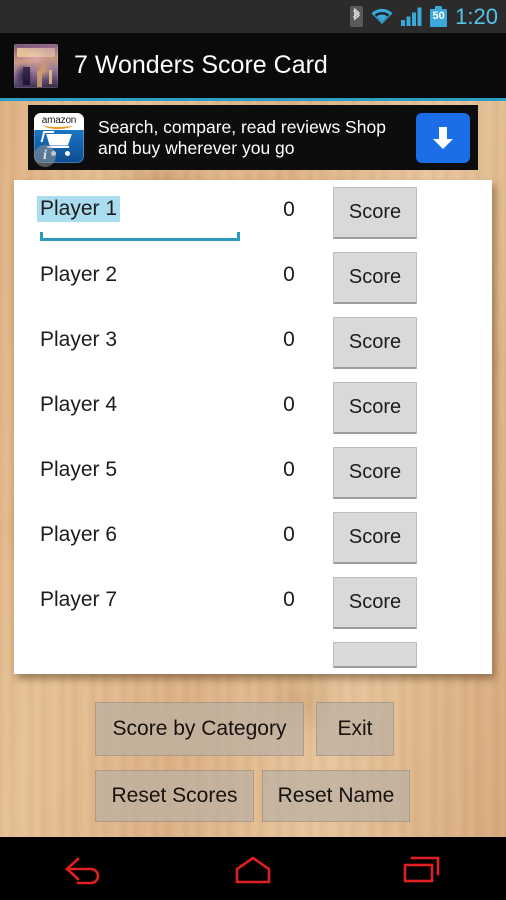  Describe the element at coordinates (79, 209) in the screenshot. I see `player-name-input: Player 1` at that location.